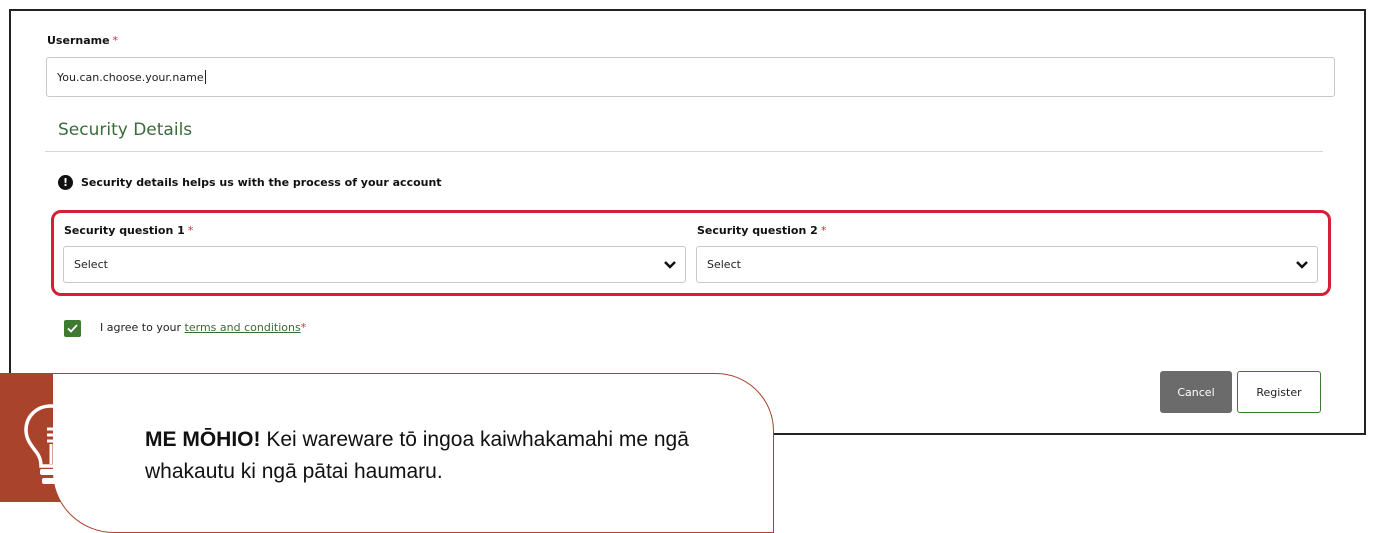 The image size is (1373, 533). What do you see at coordinates (1279, 392) in the screenshot?
I see `register-button: Register` at bounding box center [1279, 392].